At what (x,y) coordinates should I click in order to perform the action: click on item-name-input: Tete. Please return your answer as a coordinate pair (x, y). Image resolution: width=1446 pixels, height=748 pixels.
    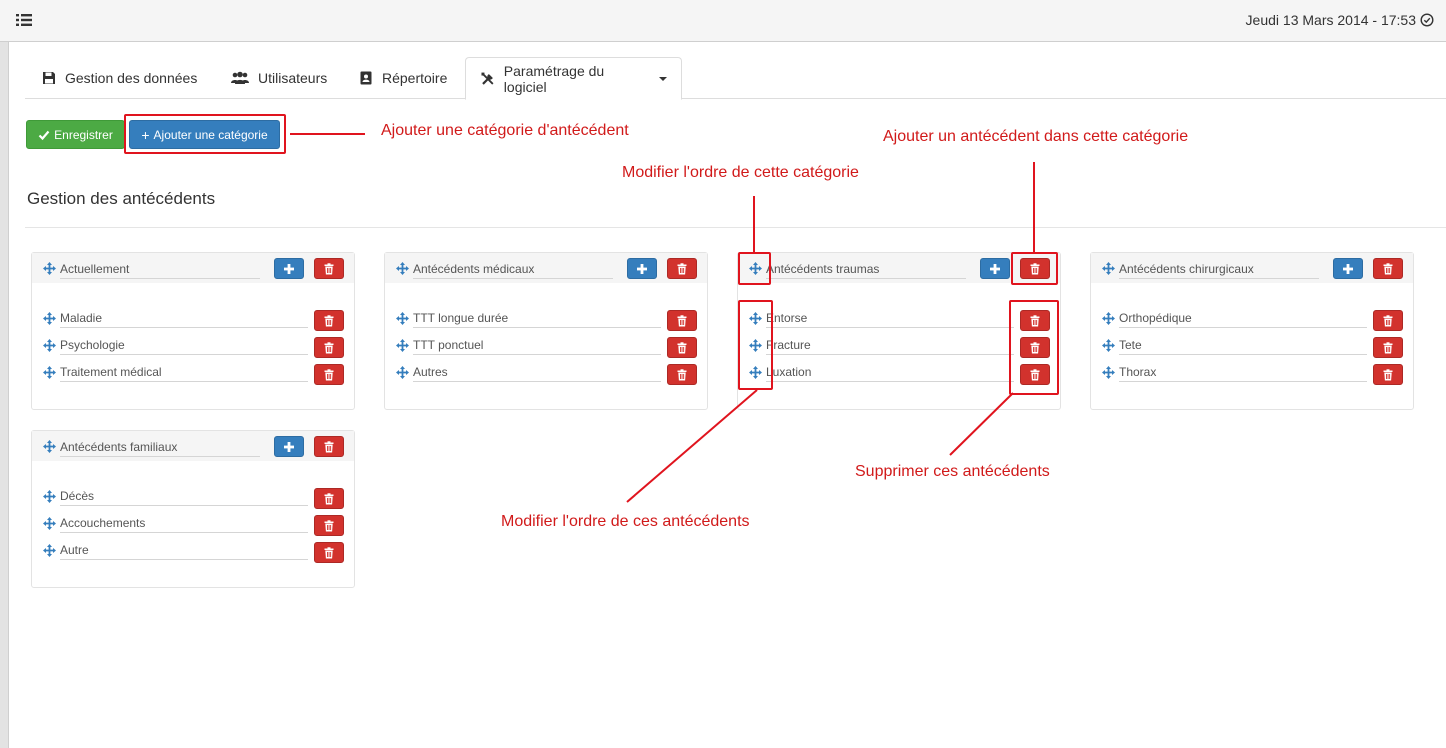
    Looking at the image, I should click on (1243, 346).